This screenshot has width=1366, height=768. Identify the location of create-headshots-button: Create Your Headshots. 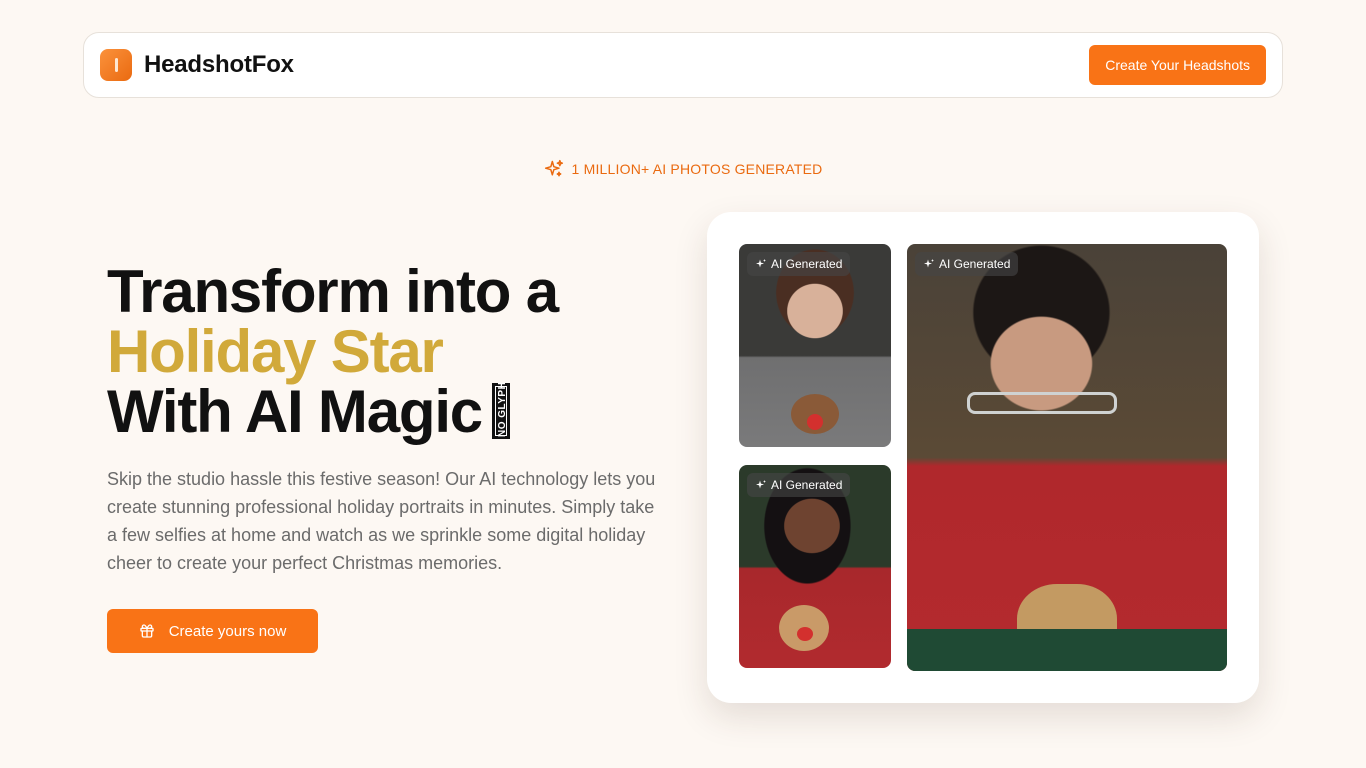
(1177, 65).